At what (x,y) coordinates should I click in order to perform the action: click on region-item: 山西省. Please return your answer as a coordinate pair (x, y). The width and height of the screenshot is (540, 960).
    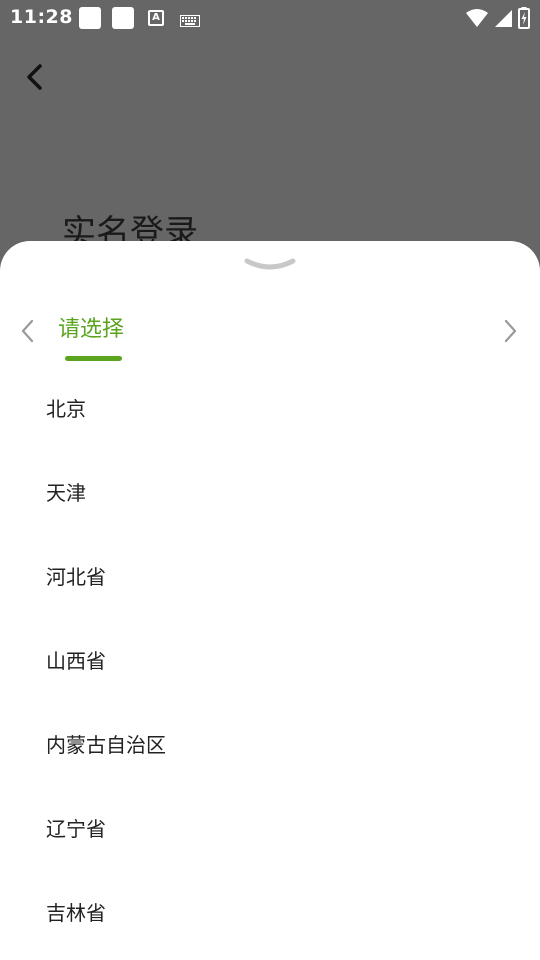
    Looking at the image, I should click on (270, 661).